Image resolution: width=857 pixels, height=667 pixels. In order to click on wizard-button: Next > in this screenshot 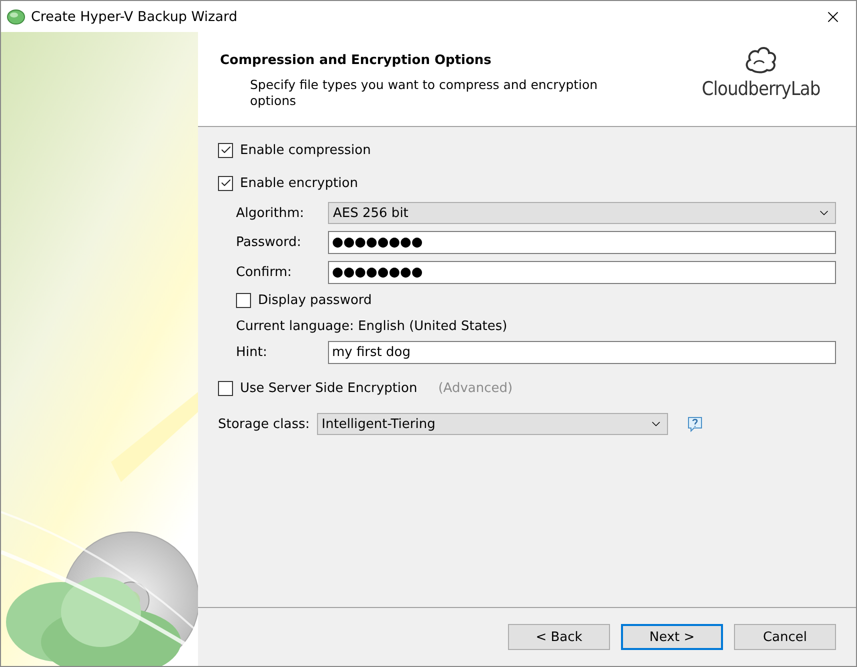, I will do `click(672, 637)`.